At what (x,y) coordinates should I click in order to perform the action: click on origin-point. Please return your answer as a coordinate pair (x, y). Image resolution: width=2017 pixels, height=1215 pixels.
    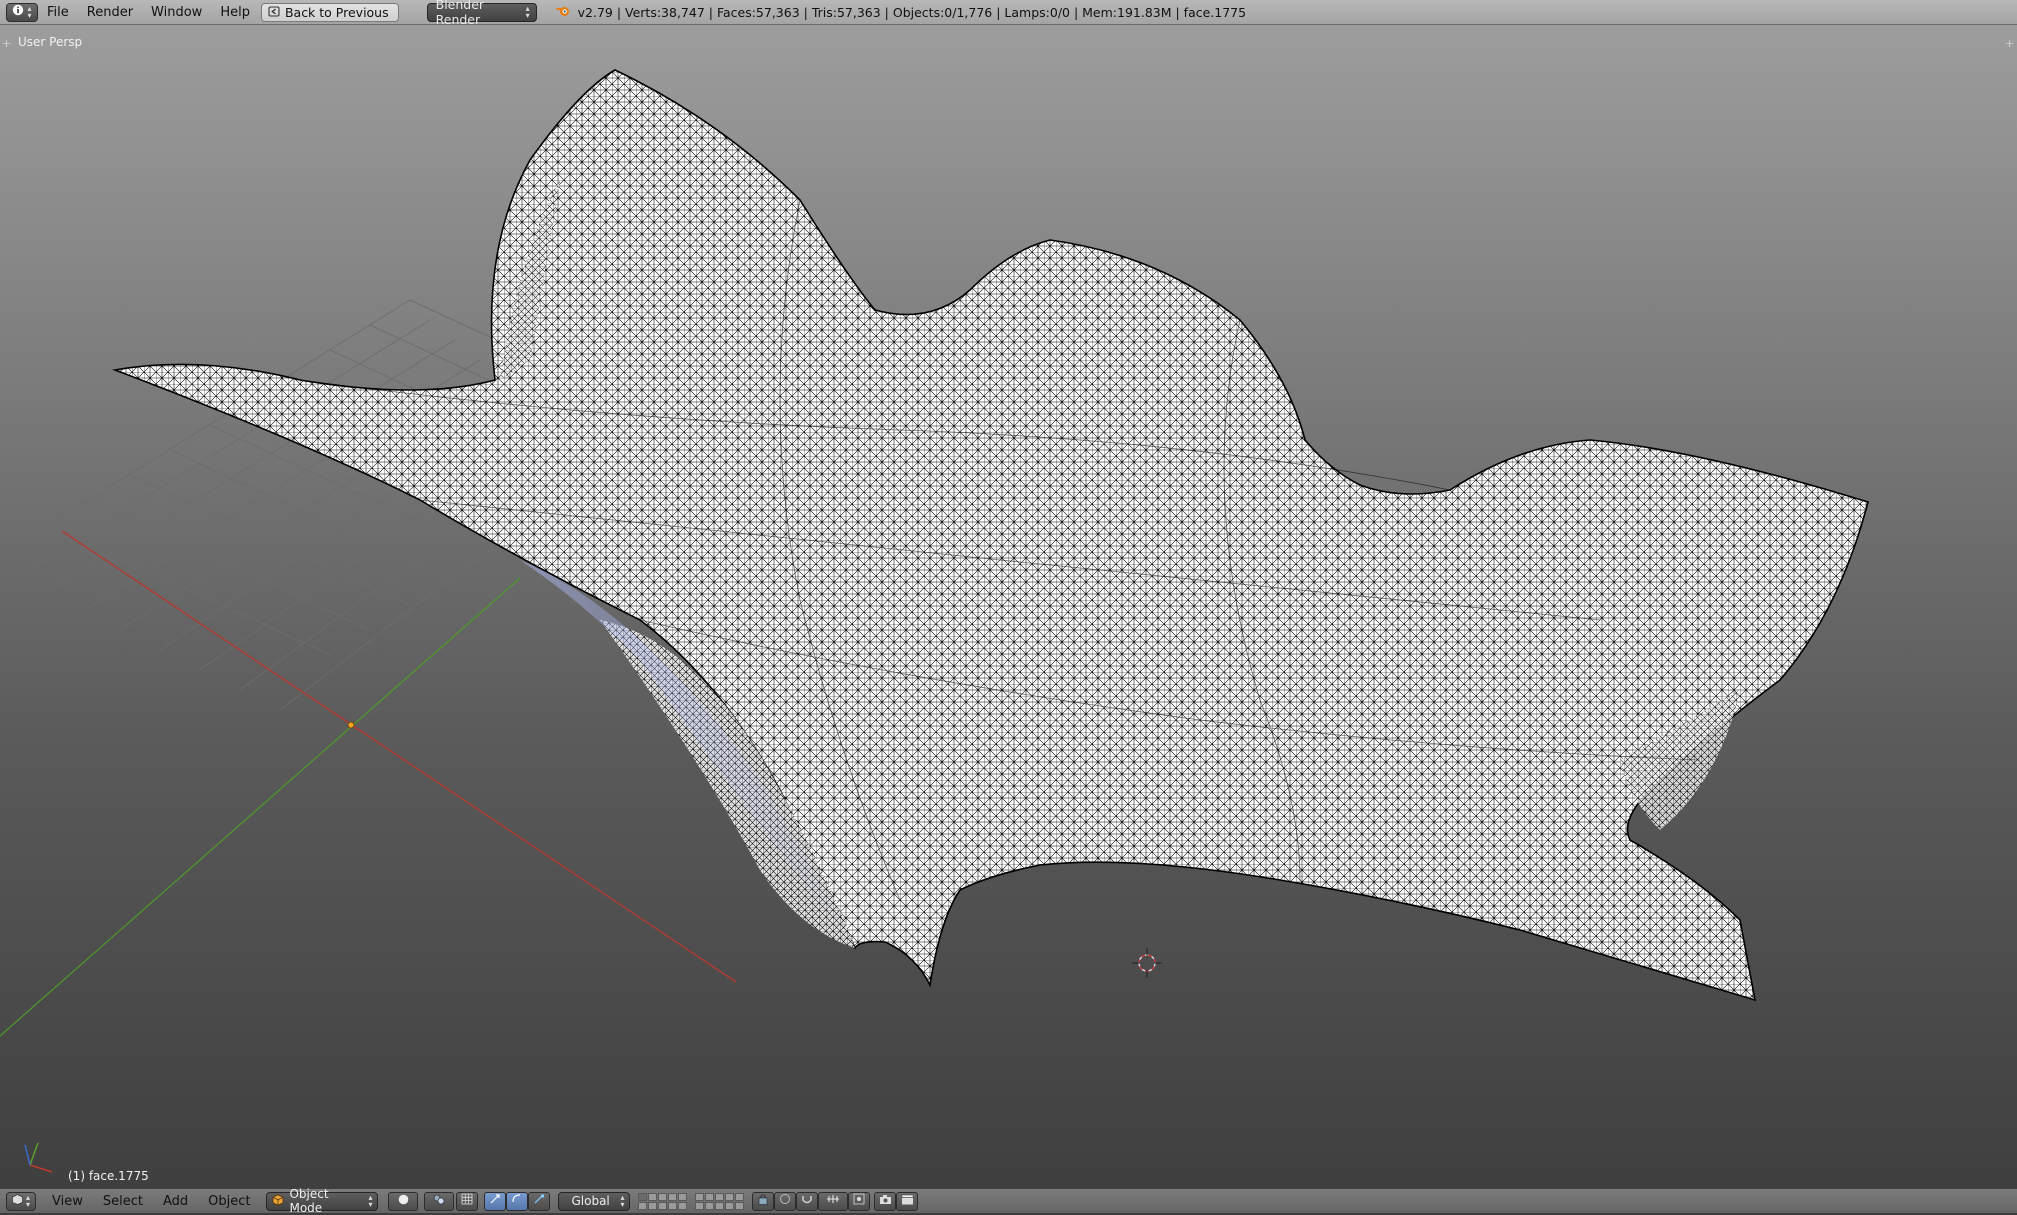
    Looking at the image, I should click on (351, 725).